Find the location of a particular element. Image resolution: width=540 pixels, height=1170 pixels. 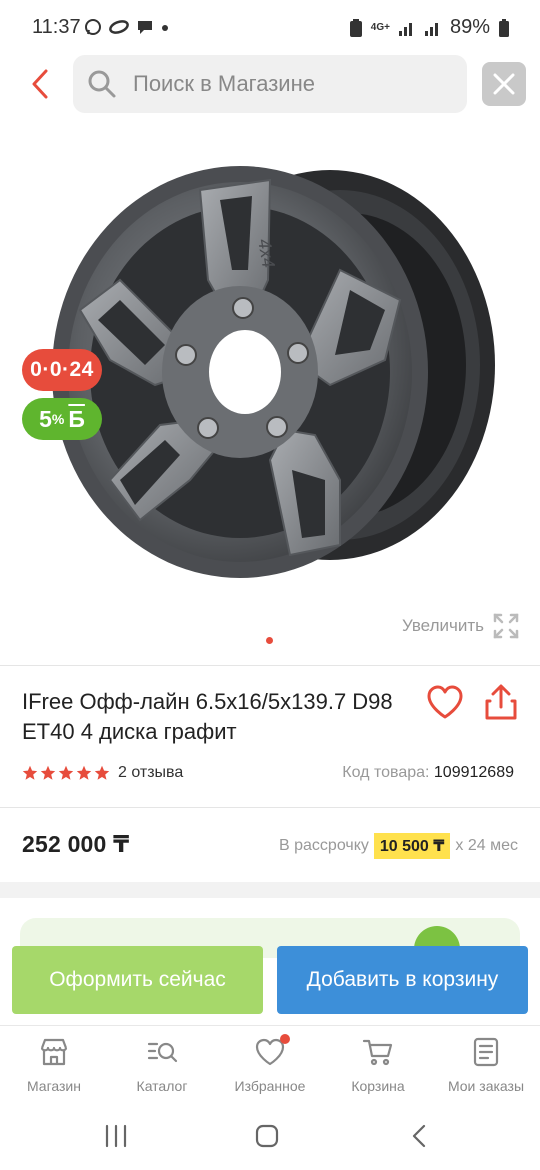

signal-icon is located at coordinates (405, 29).